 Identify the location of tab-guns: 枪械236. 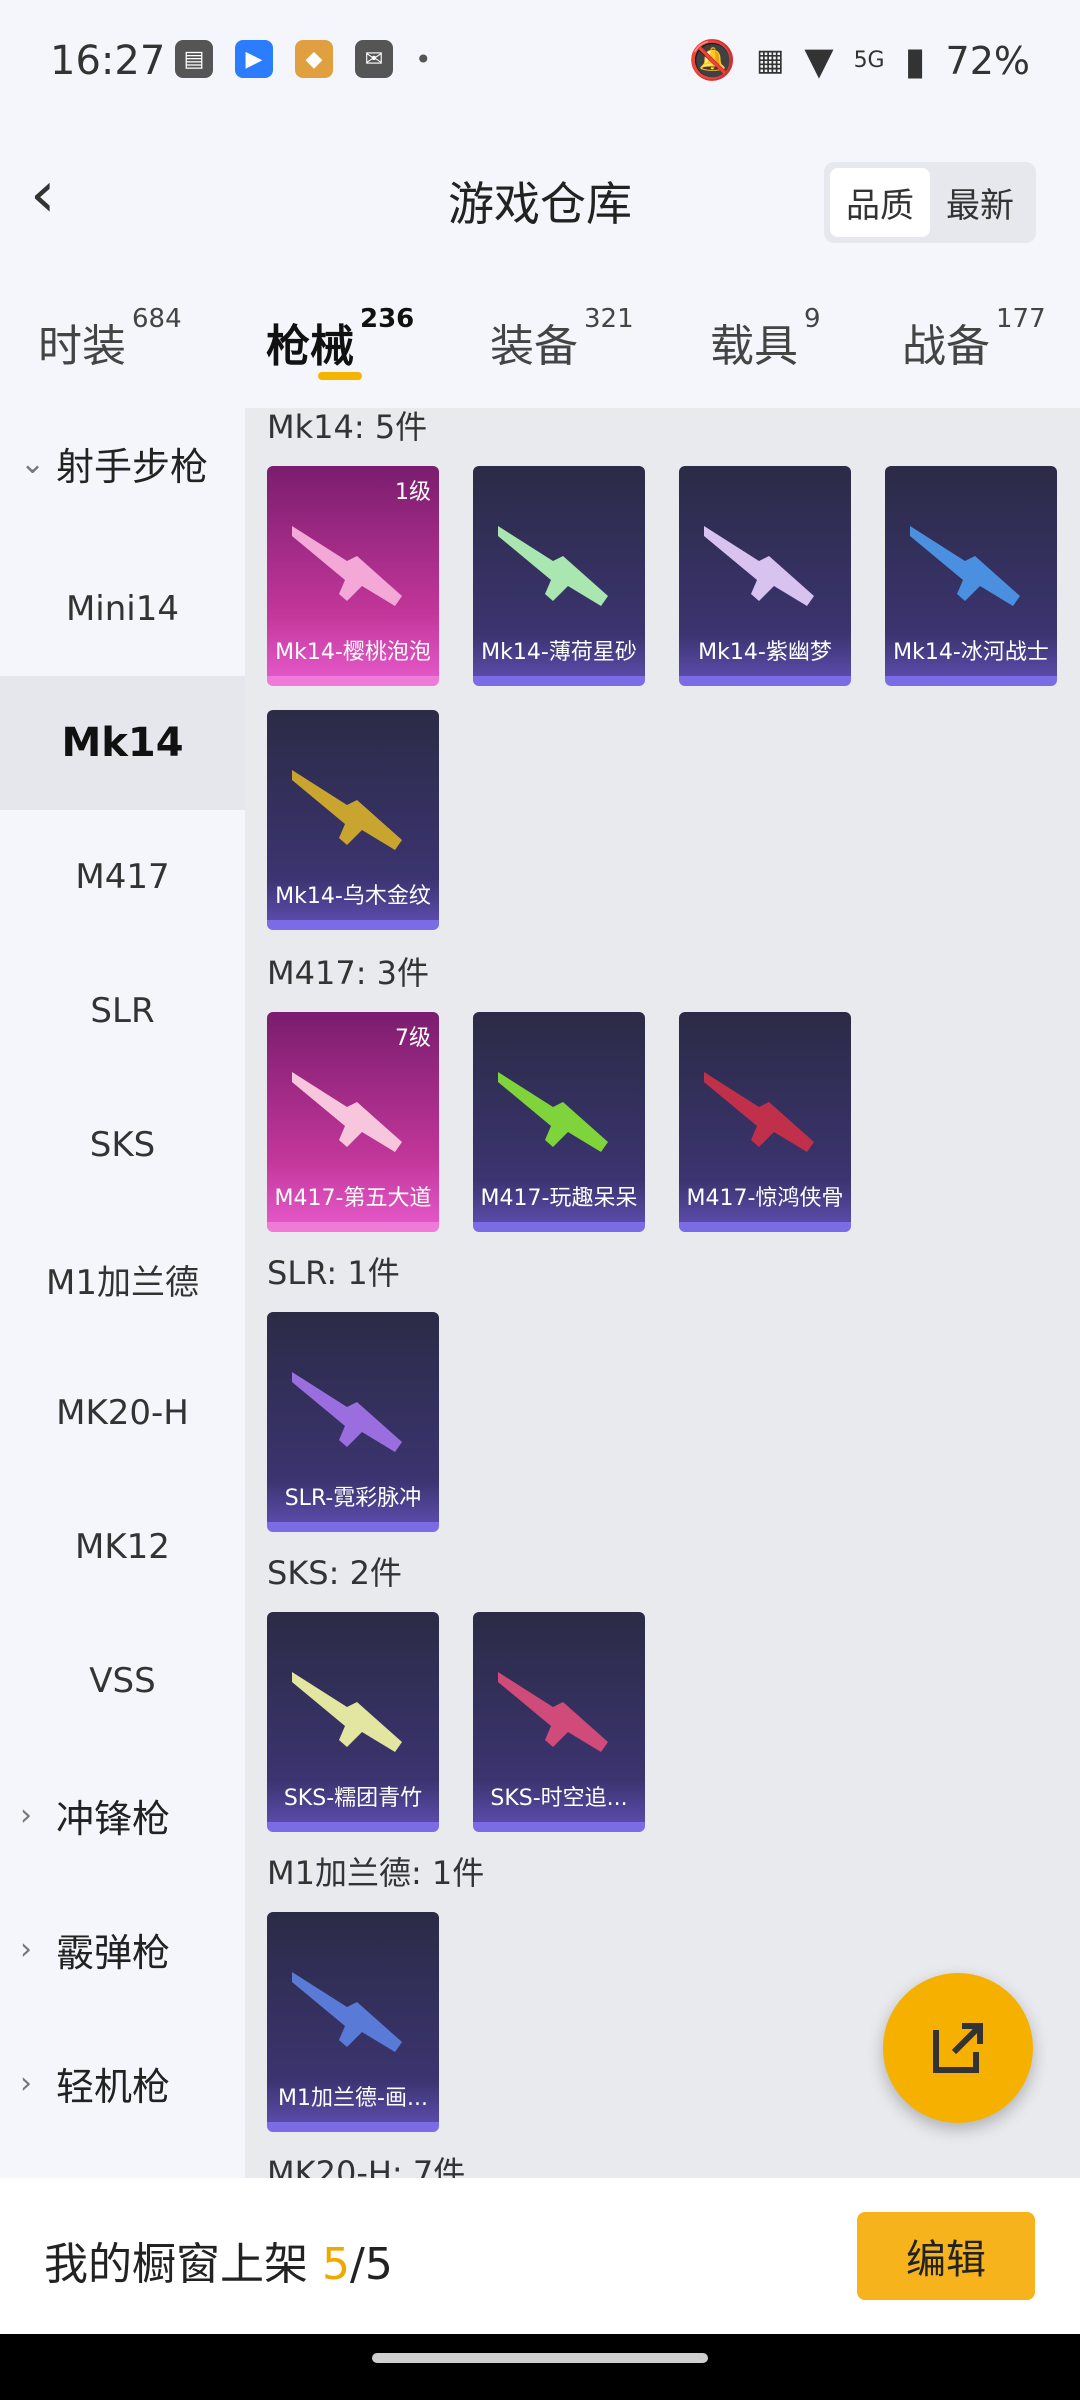
(340, 339).